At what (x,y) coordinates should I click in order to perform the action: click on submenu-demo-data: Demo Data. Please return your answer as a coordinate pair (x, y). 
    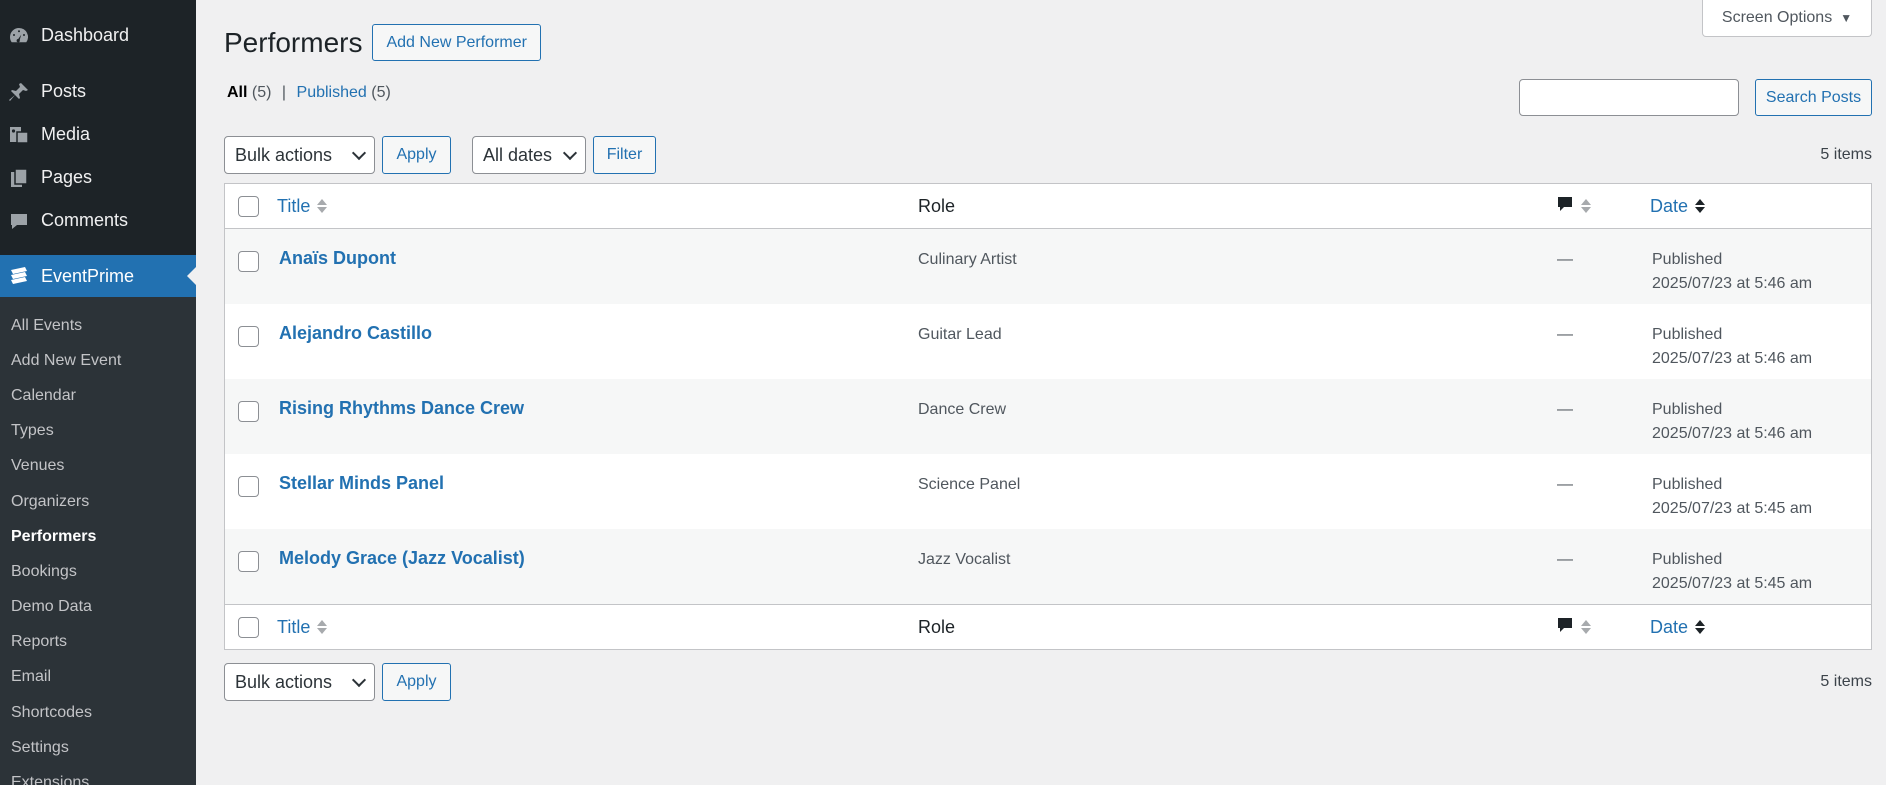
    Looking at the image, I should click on (98, 607).